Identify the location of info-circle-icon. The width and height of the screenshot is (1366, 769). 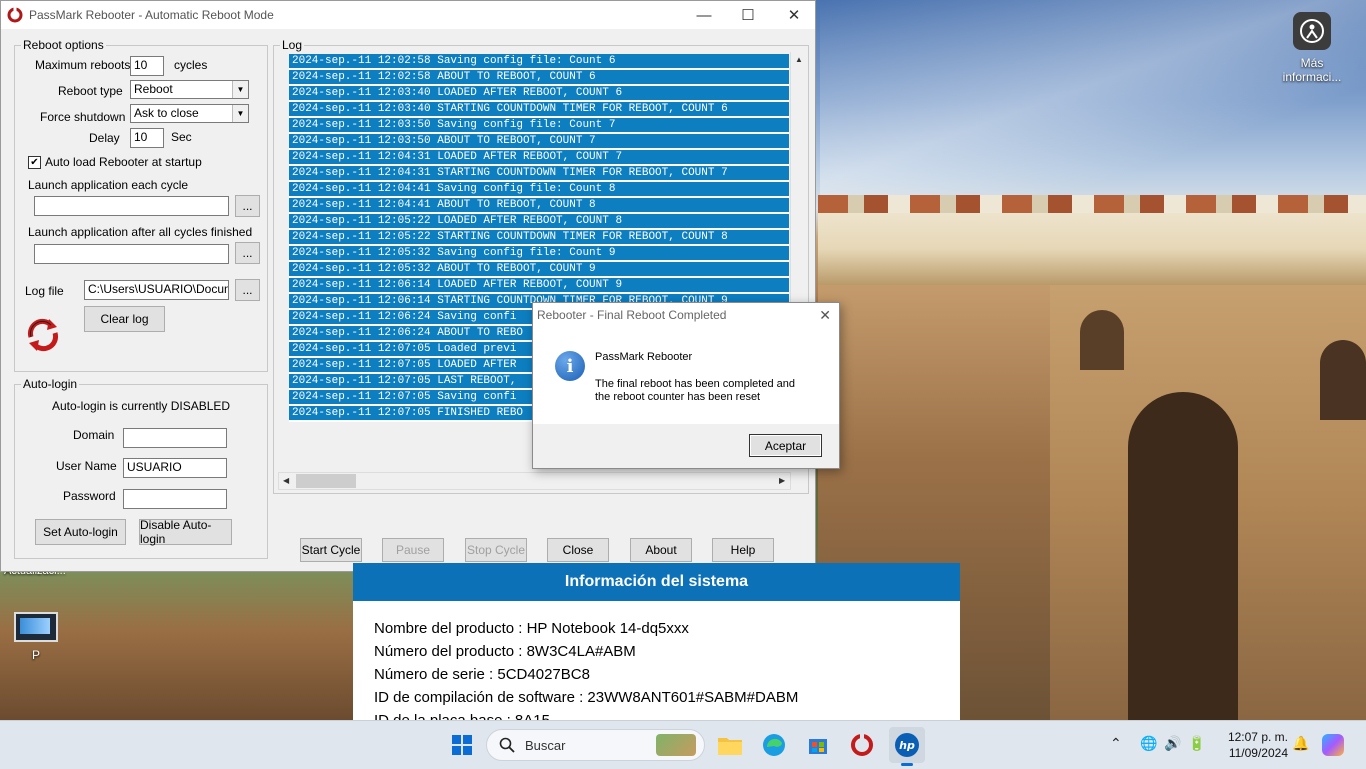
(1312, 31).